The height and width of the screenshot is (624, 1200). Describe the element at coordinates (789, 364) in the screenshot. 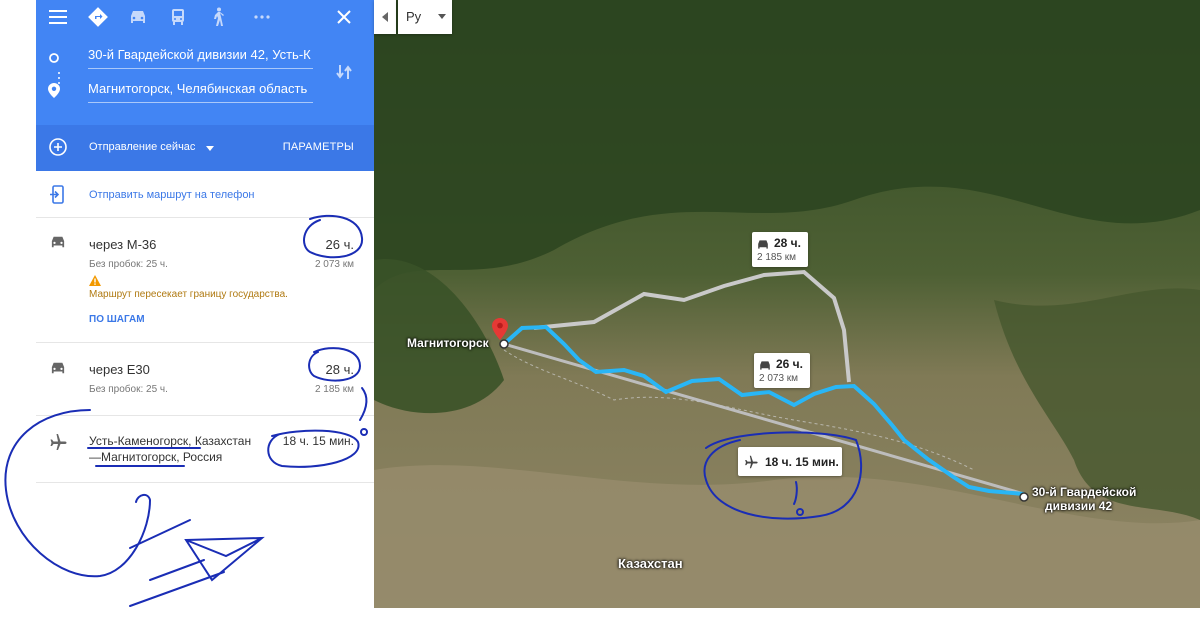

I see `main-route-time: 26 ч.` at that location.